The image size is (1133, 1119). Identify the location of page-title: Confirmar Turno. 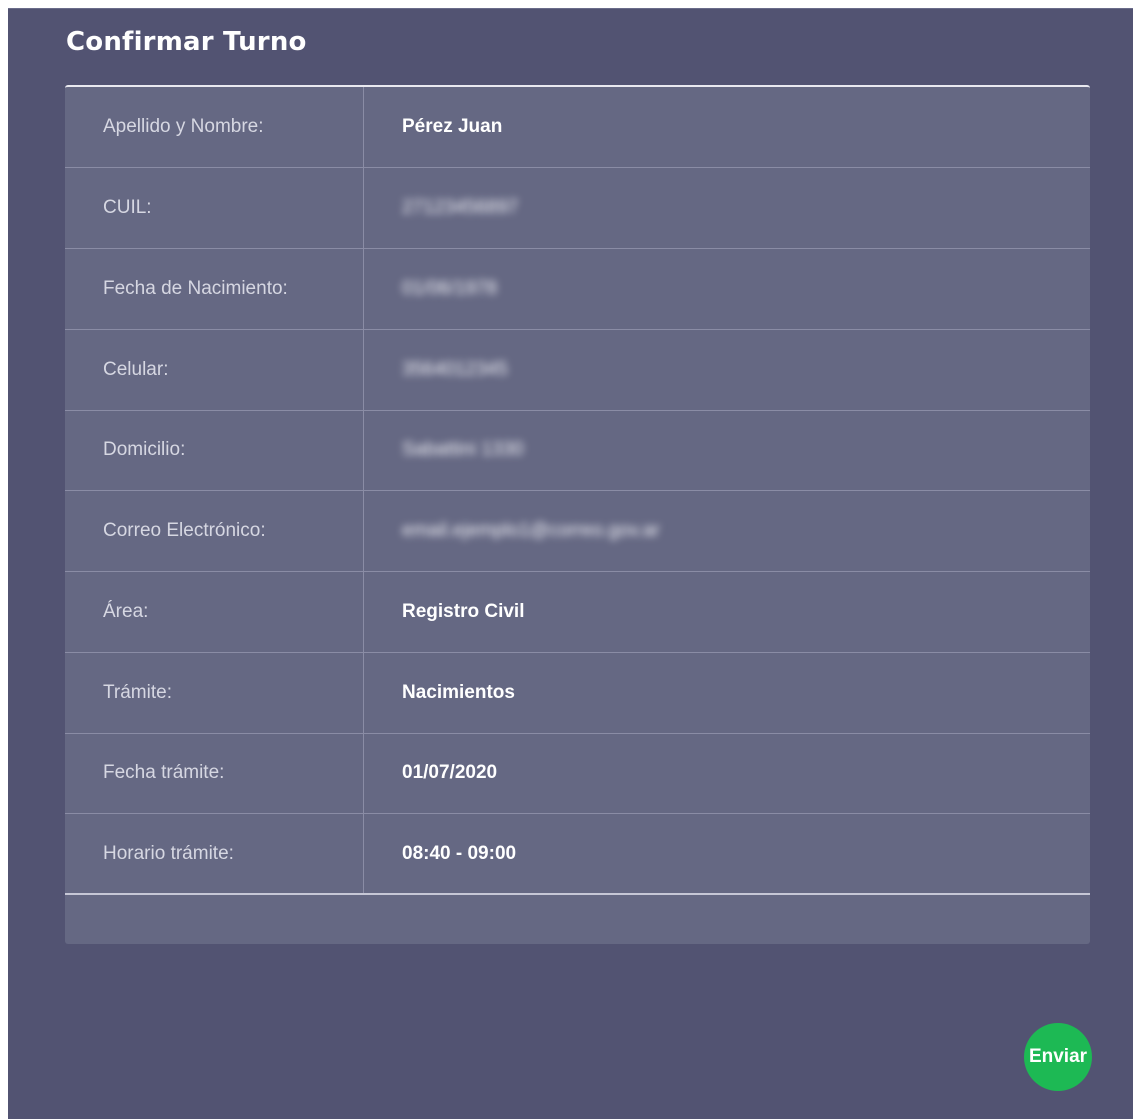
(186, 42).